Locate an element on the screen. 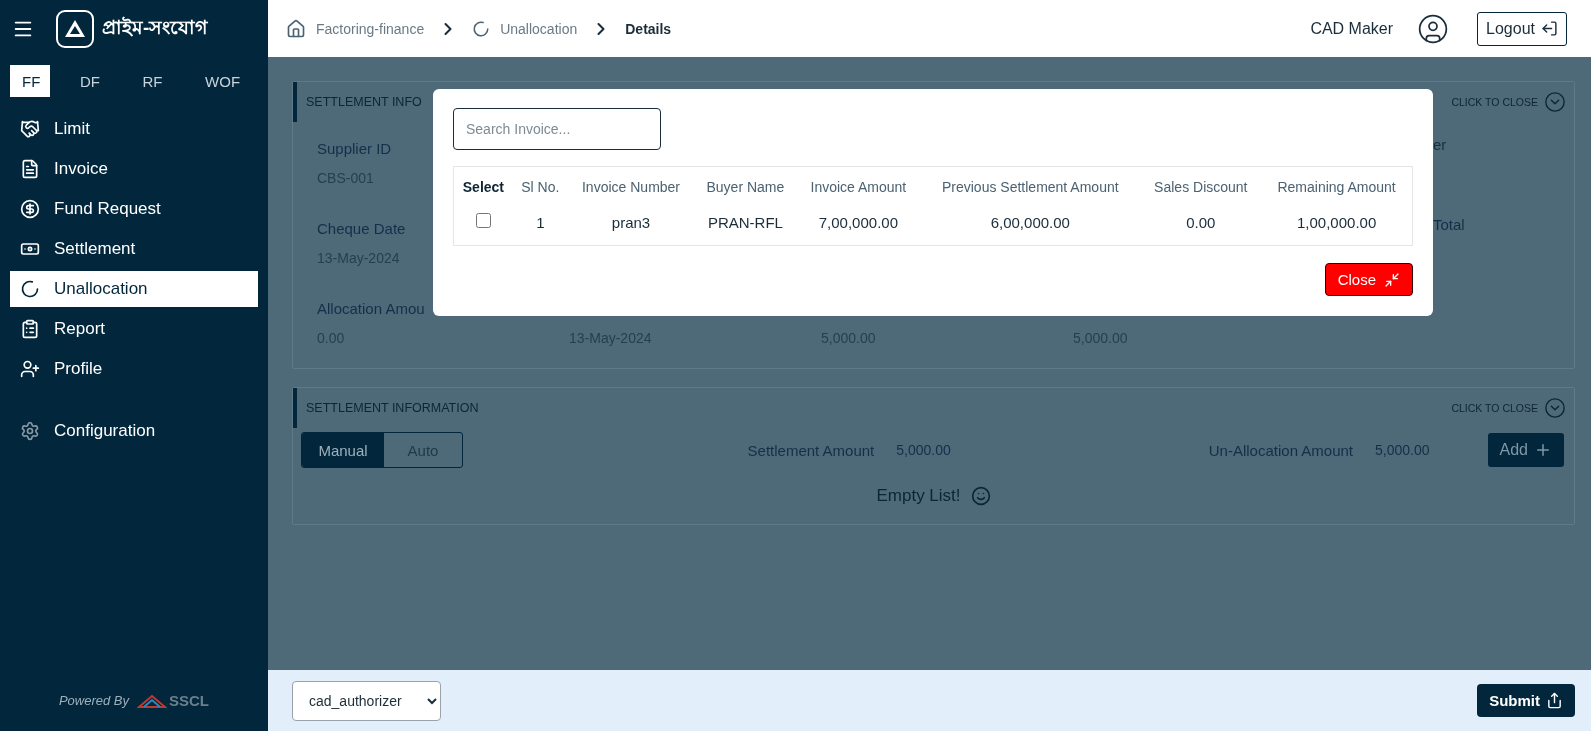 The image size is (1591, 731). column-header: Buyer Name is located at coordinates (745, 185).